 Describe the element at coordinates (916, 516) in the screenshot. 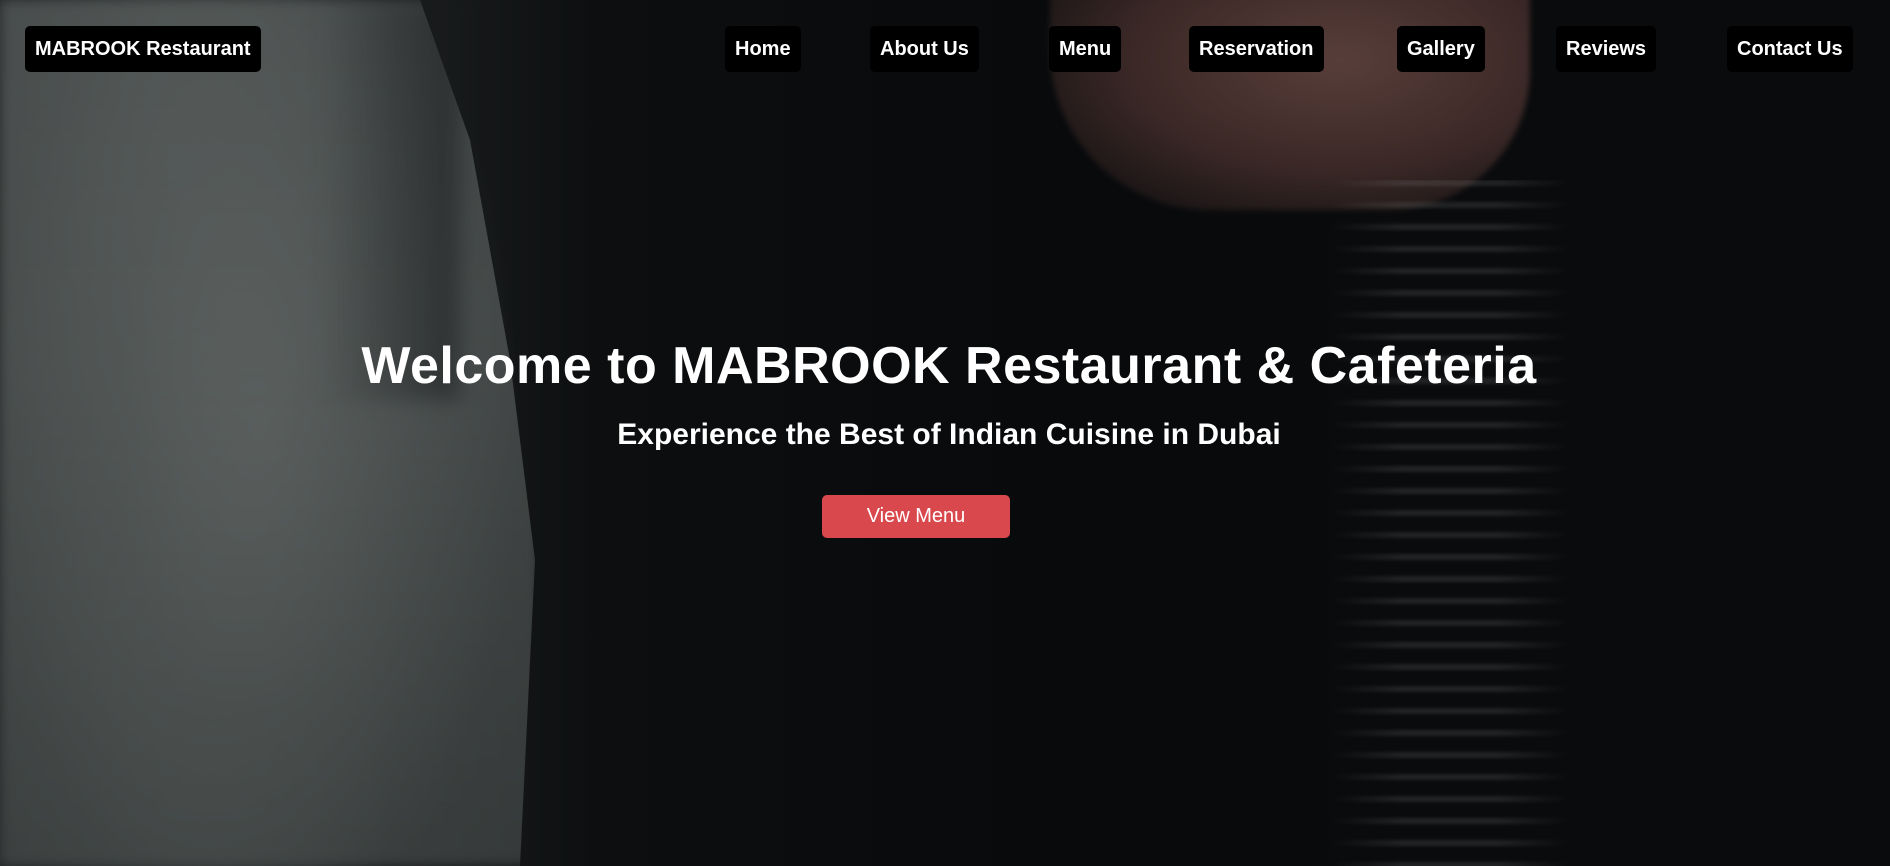

I see `view-menu-button: View Menu` at that location.